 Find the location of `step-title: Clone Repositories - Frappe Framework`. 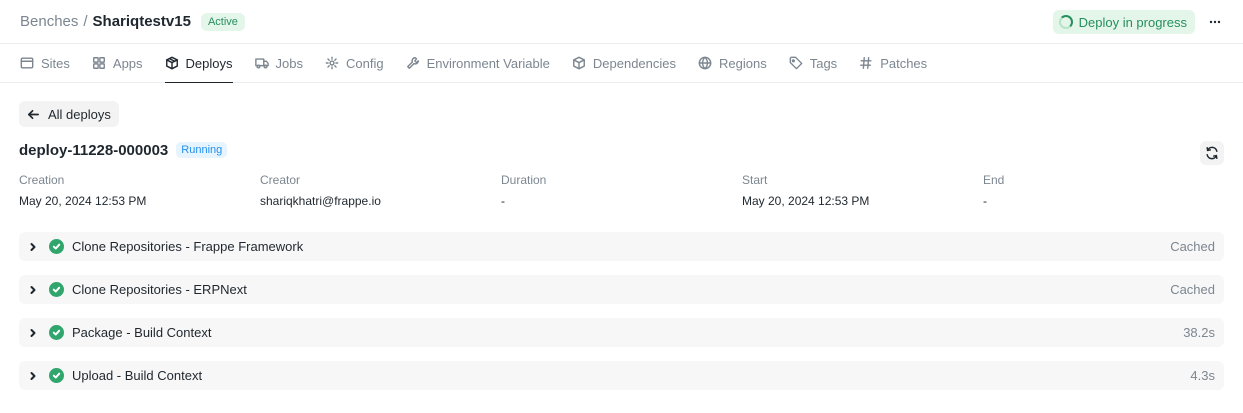

step-title: Clone Repositories - Frappe Framework is located at coordinates (188, 246).